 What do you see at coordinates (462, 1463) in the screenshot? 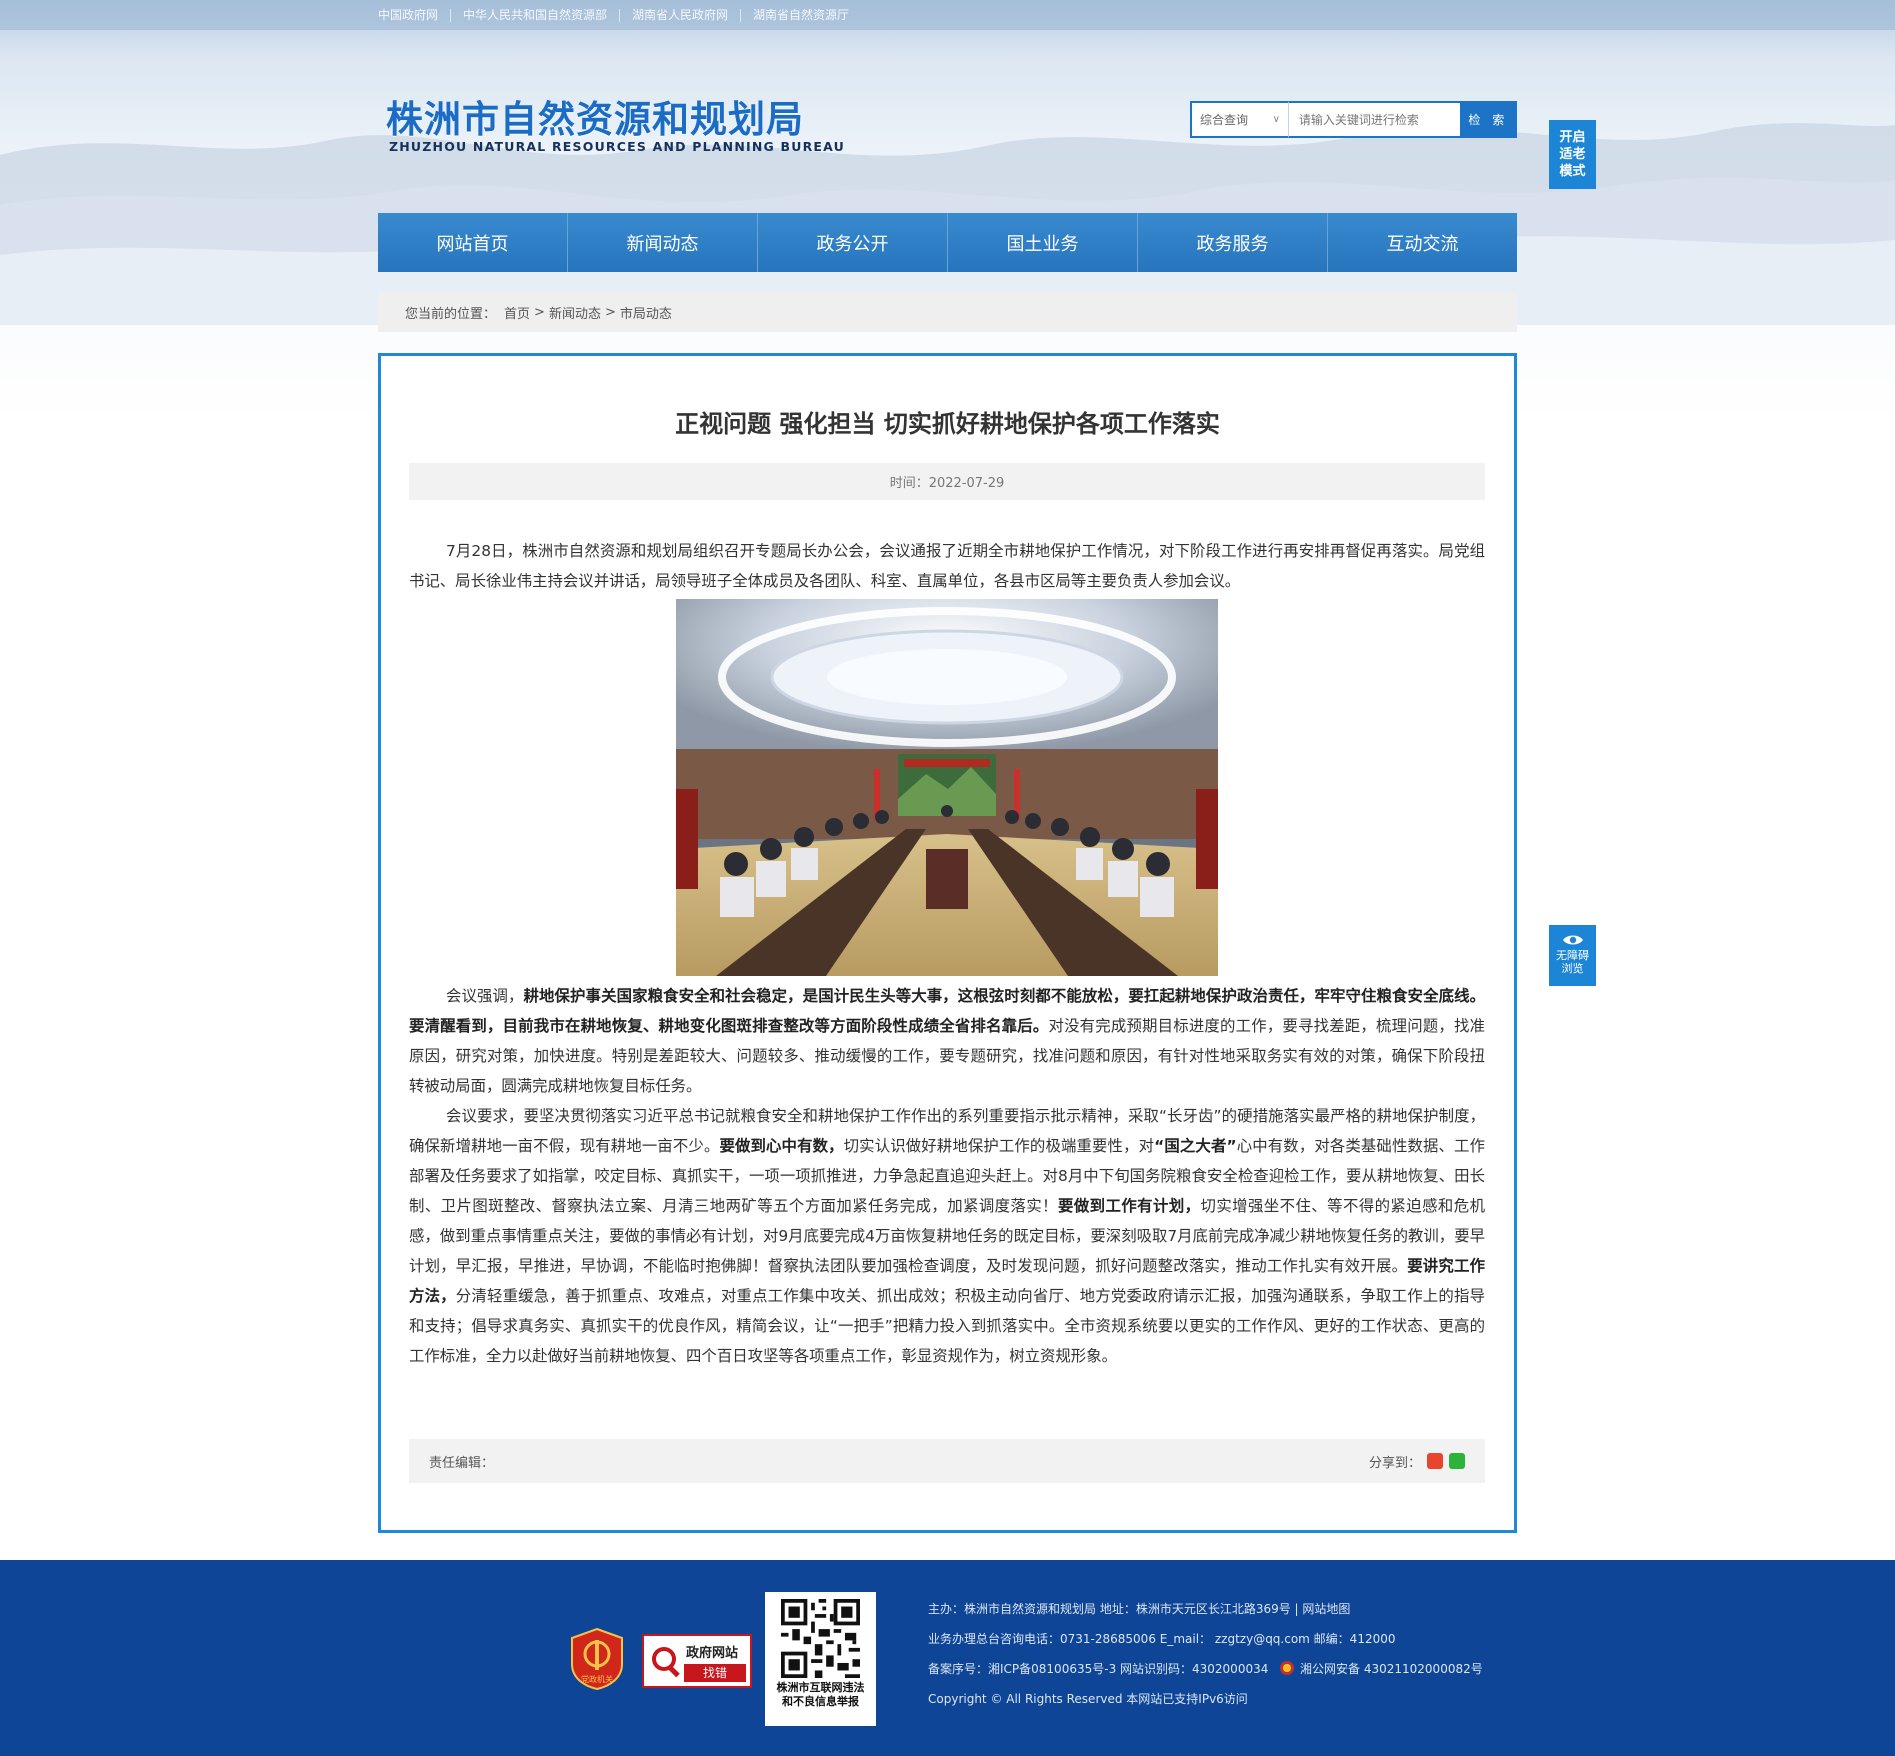
I see `responsible-editor: 责任编辑：` at bounding box center [462, 1463].